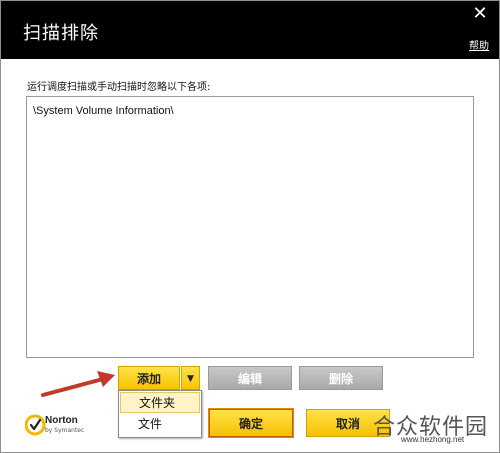 This screenshot has height=453, width=500. I want to click on dialog-title: 扫描排除, so click(61, 33).